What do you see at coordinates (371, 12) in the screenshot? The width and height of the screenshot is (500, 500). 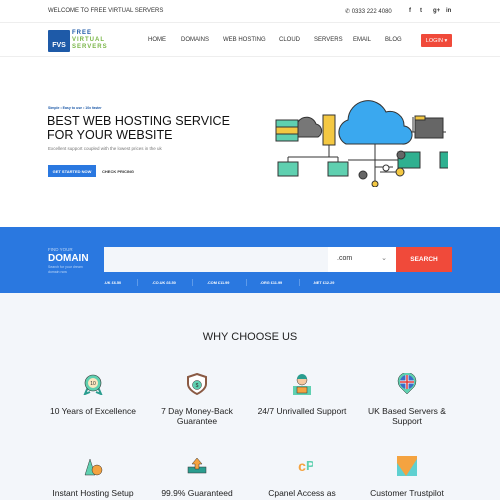 I see `phone-text: 0333 222 4080` at bounding box center [371, 12].